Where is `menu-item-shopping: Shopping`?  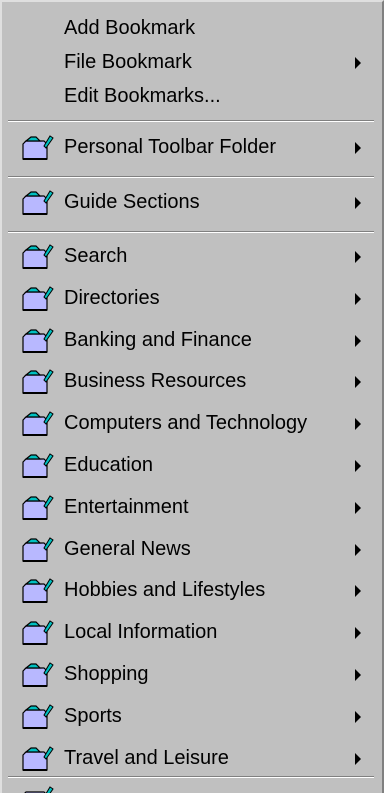
menu-item-shopping: Shopping is located at coordinates (191, 674).